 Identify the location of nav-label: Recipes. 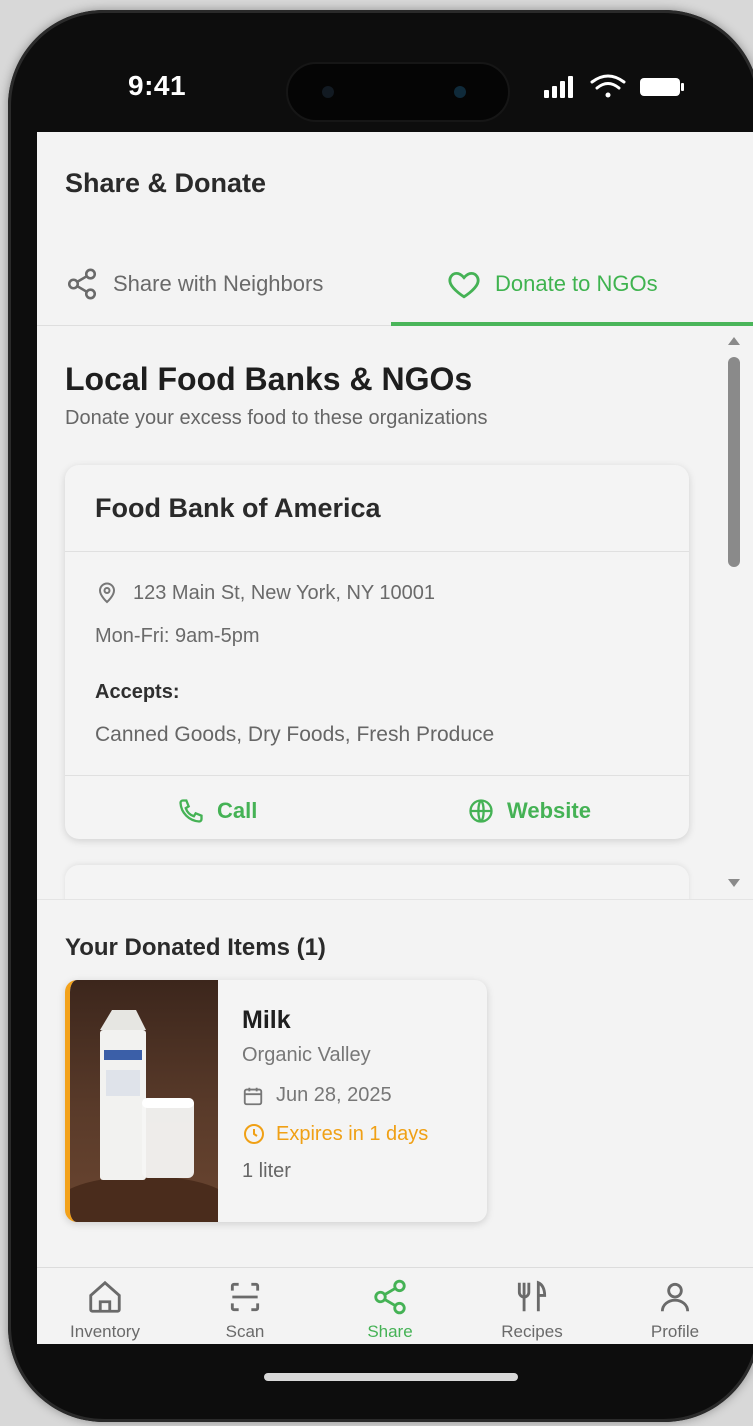
(532, 1331).